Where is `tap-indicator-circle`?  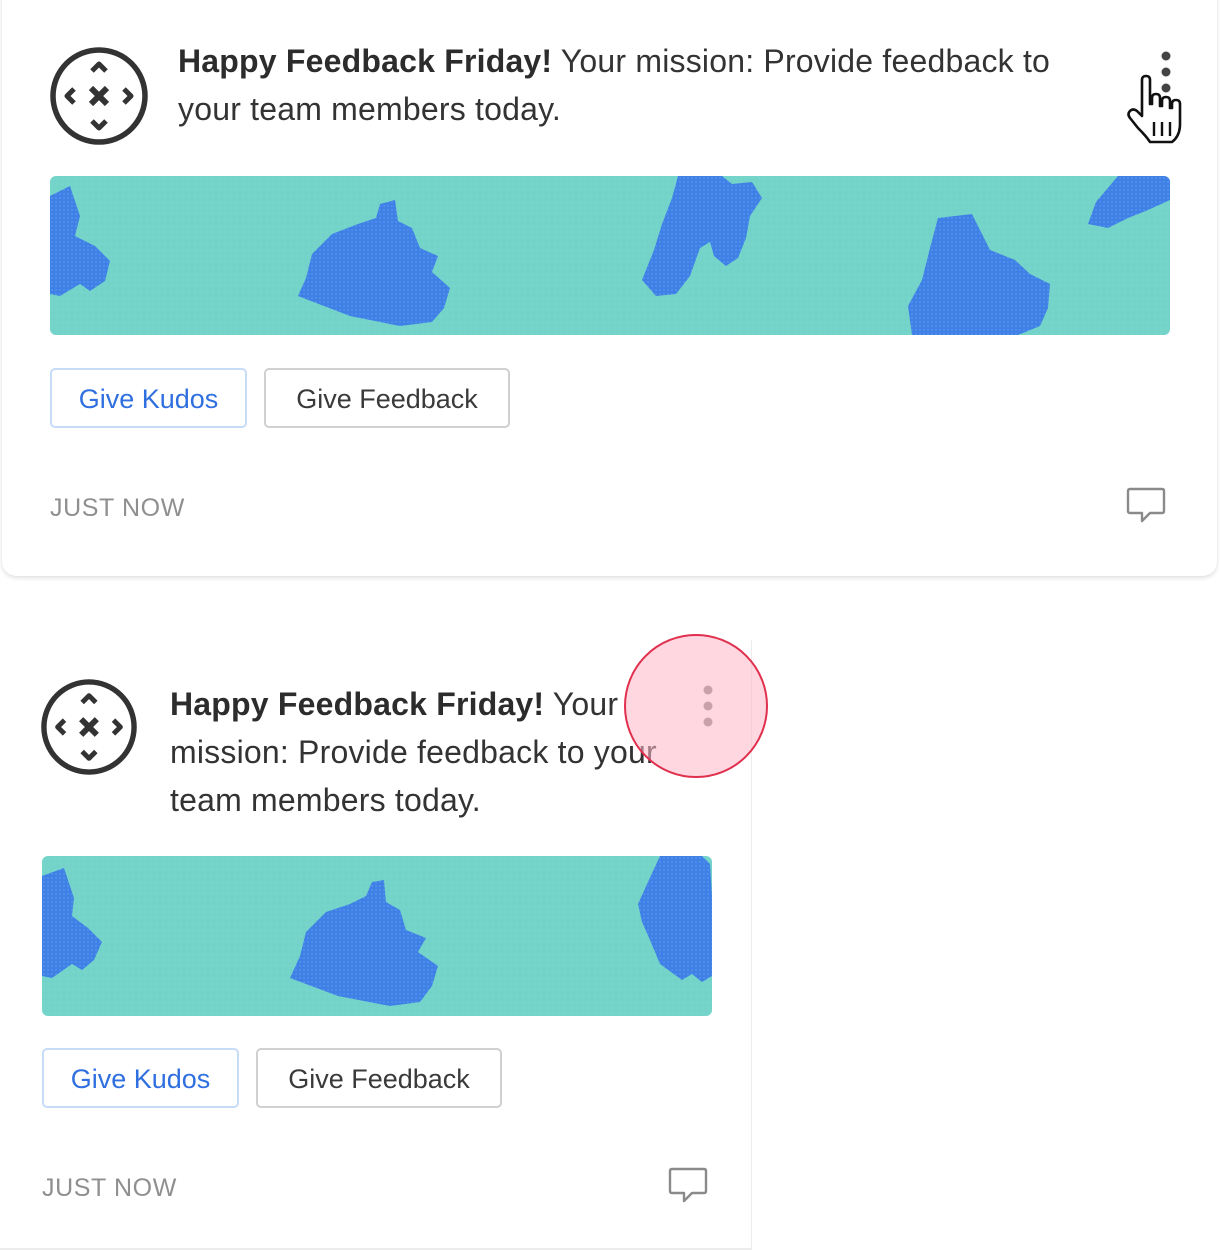
tap-indicator-circle is located at coordinates (696, 706).